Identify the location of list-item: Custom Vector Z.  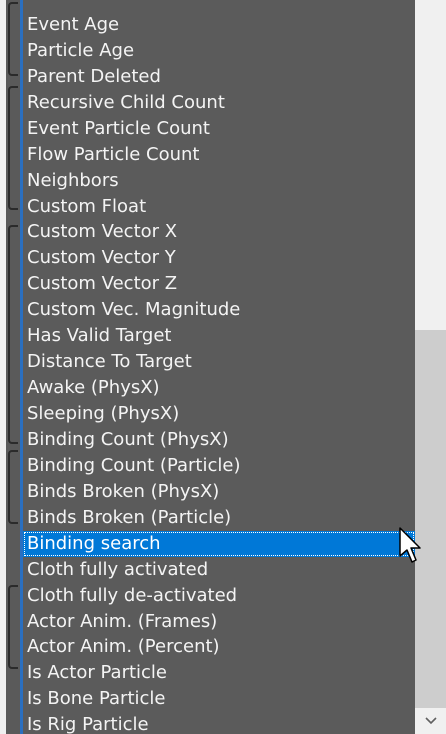
(219, 284).